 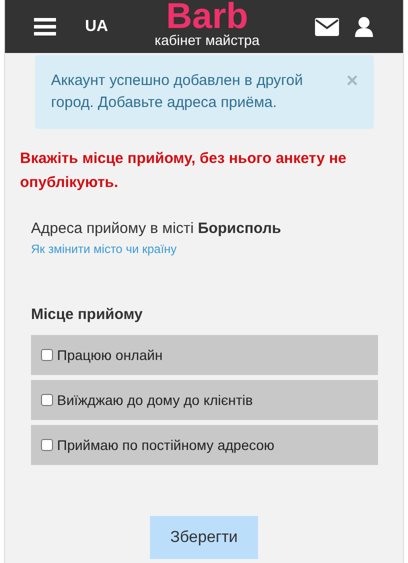 What do you see at coordinates (204, 355) in the screenshot?
I see `option-row: Працюю онлайн` at bounding box center [204, 355].